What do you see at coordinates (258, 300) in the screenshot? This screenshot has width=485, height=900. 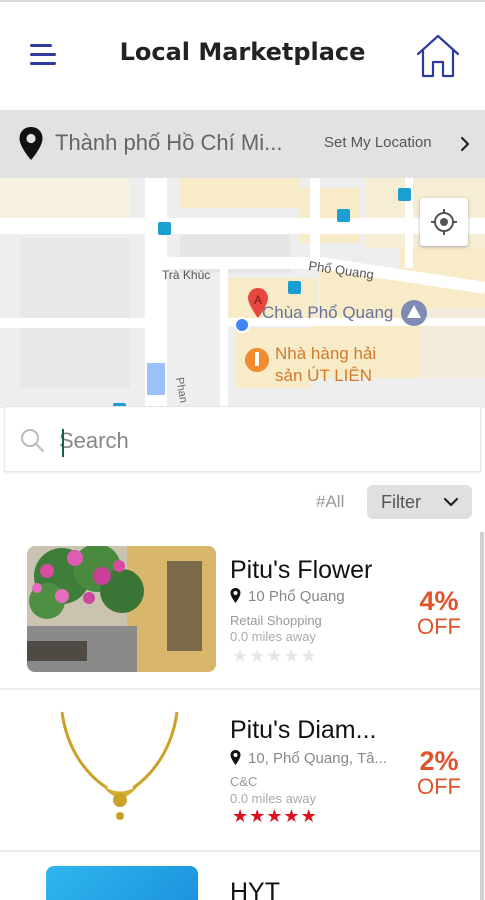 I see `map-marker-letter: A` at bounding box center [258, 300].